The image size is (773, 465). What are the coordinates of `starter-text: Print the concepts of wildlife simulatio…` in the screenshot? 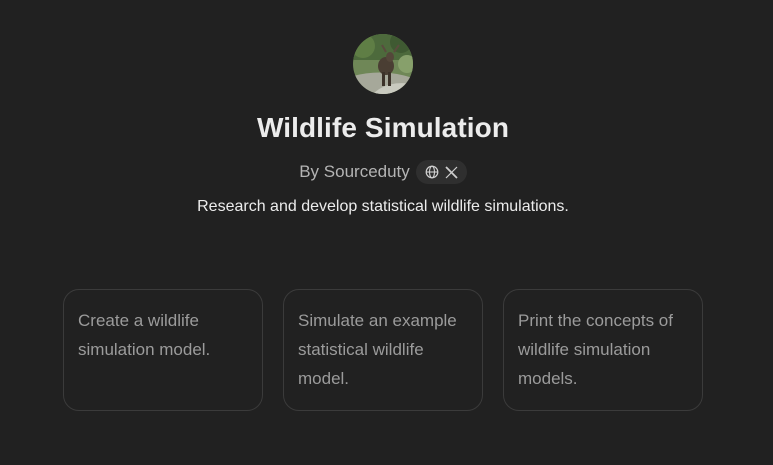 It's located at (595, 349).